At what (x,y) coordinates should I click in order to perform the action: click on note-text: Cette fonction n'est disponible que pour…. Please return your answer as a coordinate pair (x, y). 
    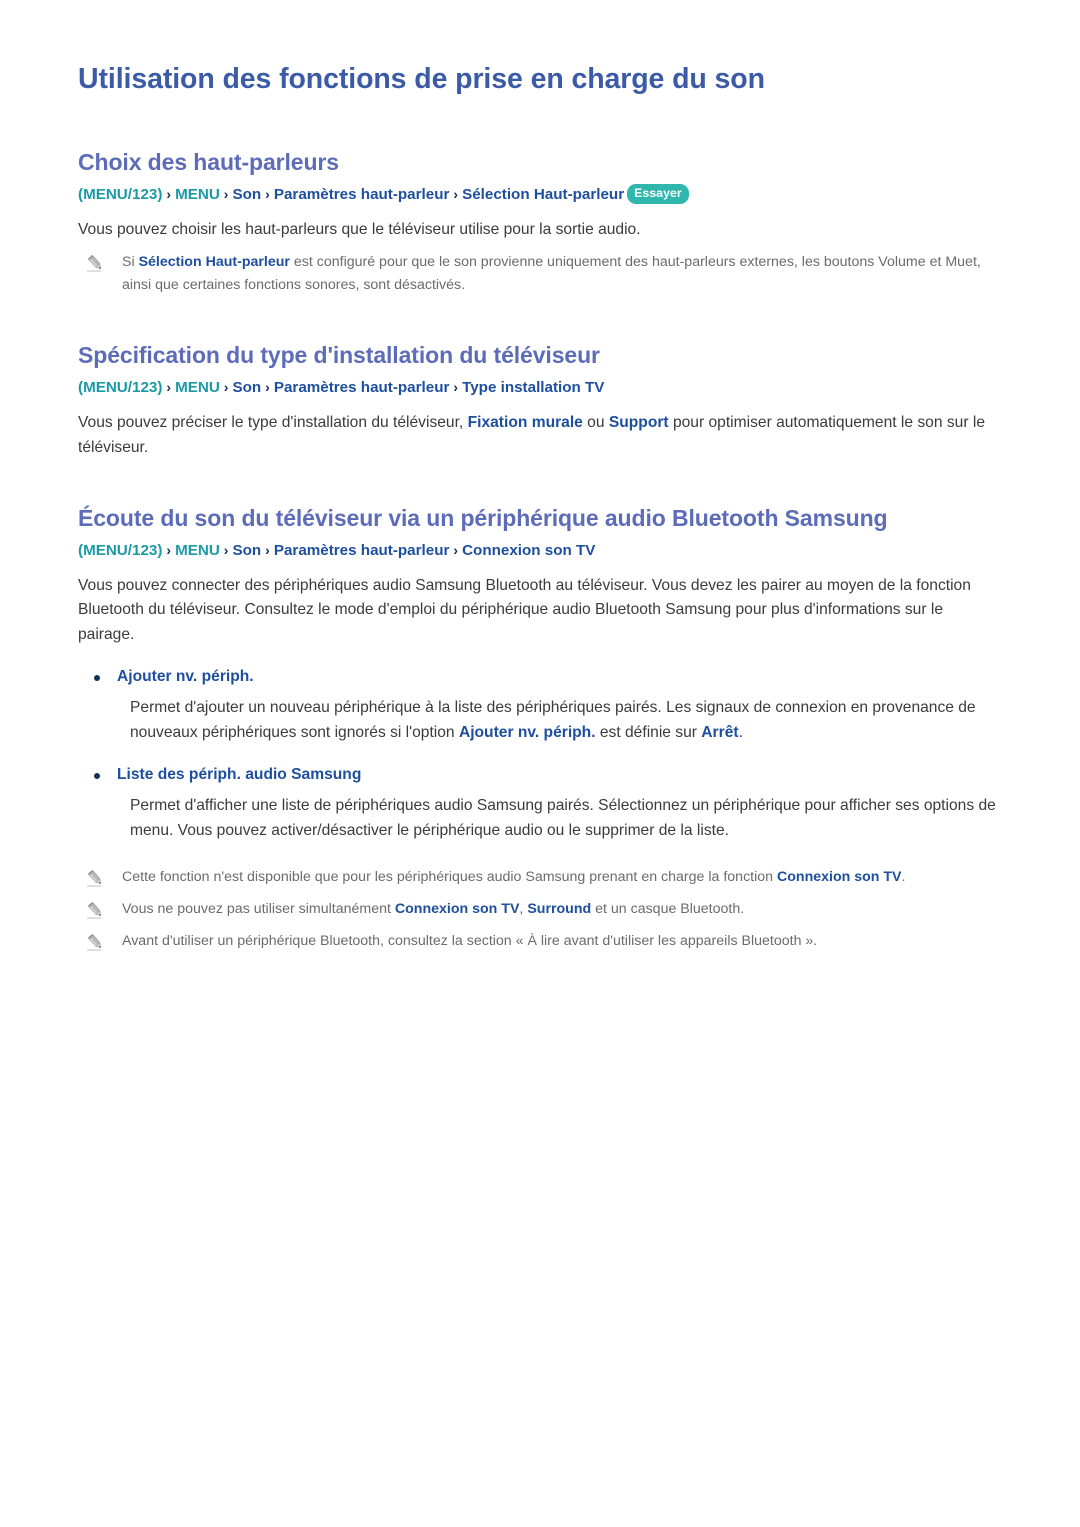
    Looking at the image, I should click on (561, 877).